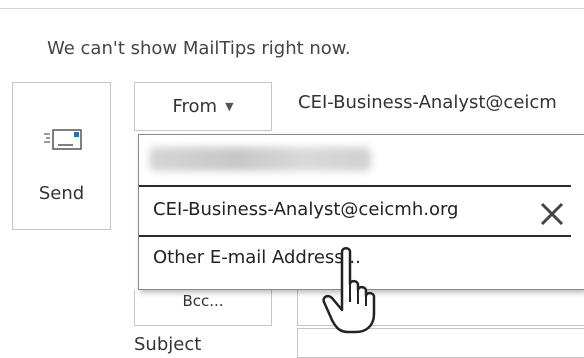  I want to click on from-label: From, so click(195, 106).